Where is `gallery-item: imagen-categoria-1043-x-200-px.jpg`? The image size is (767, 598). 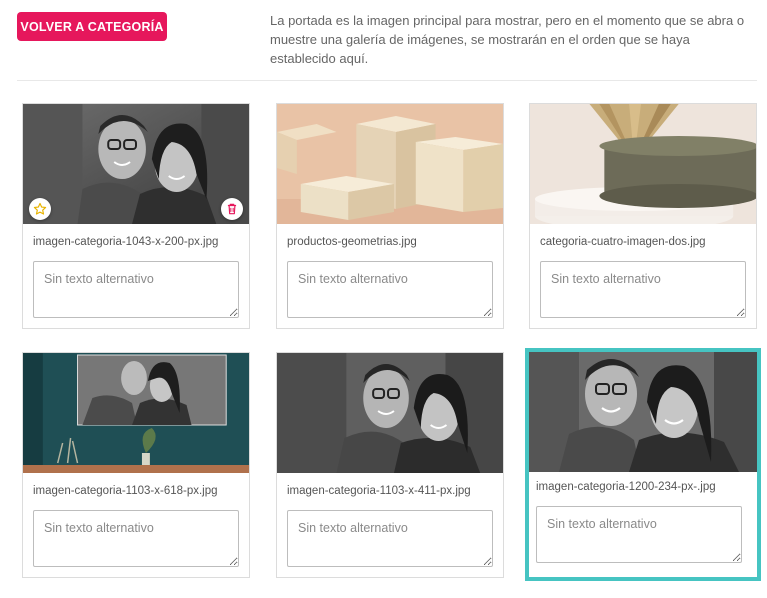
gallery-item: imagen-categoria-1043-x-200-px.jpg is located at coordinates (136, 216).